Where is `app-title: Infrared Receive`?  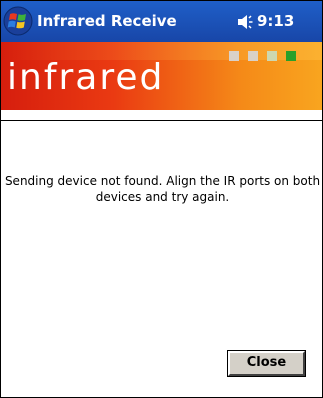
app-title: Infrared Receive is located at coordinates (107, 21).